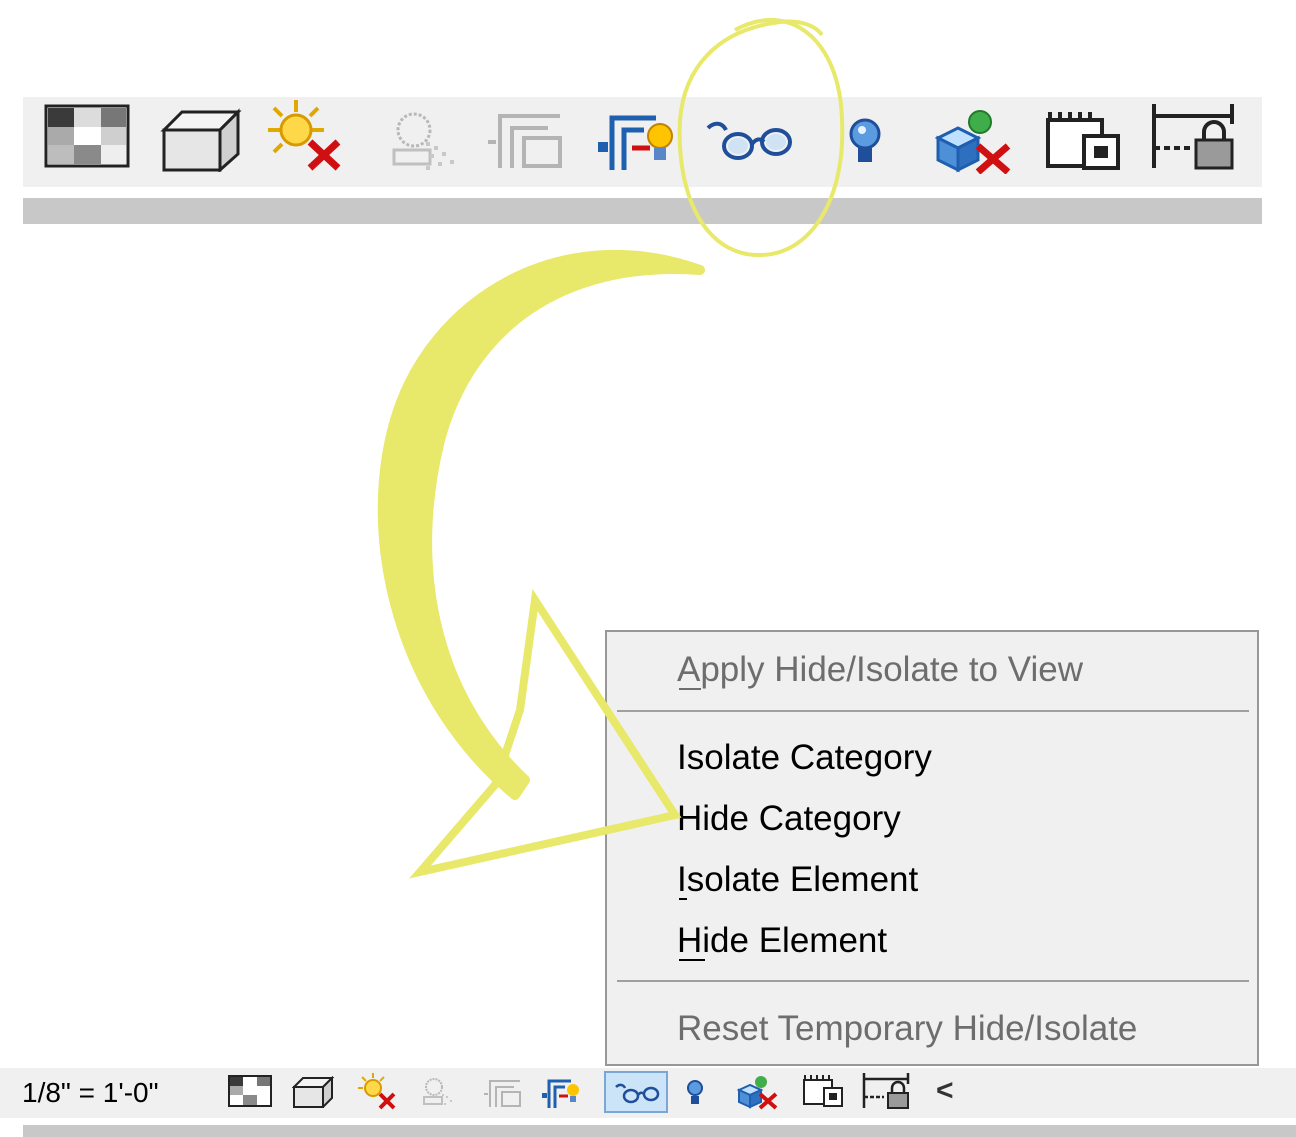  I want to click on glasses-icon, so click(637, 1093).